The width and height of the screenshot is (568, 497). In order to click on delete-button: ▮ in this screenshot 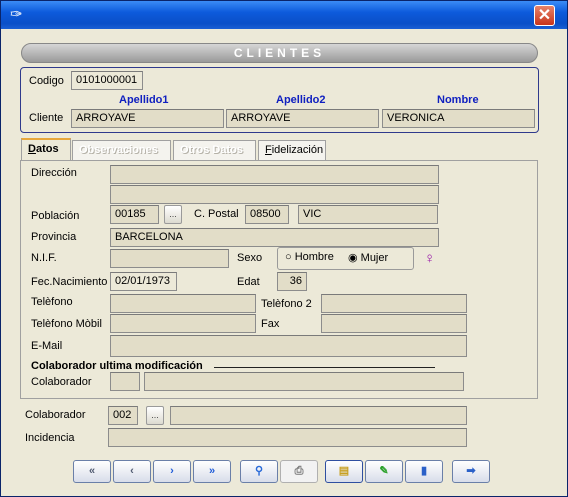, I will do `click(424, 471)`.